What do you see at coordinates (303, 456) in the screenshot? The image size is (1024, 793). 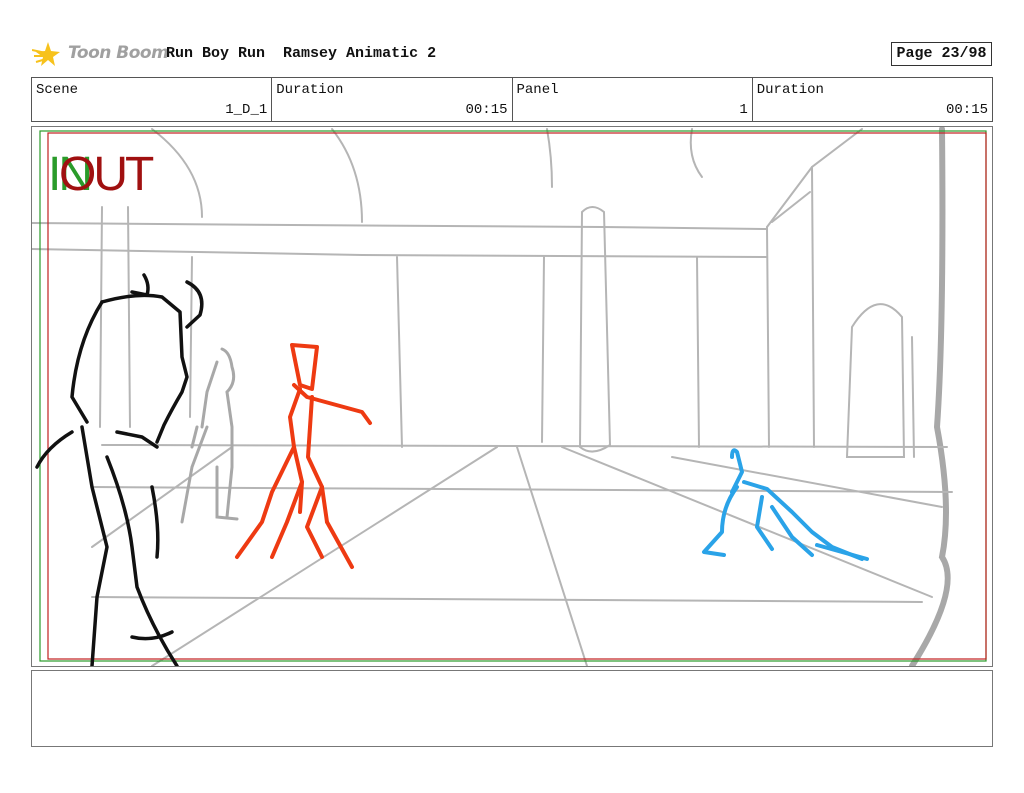 I see `red-figure` at bounding box center [303, 456].